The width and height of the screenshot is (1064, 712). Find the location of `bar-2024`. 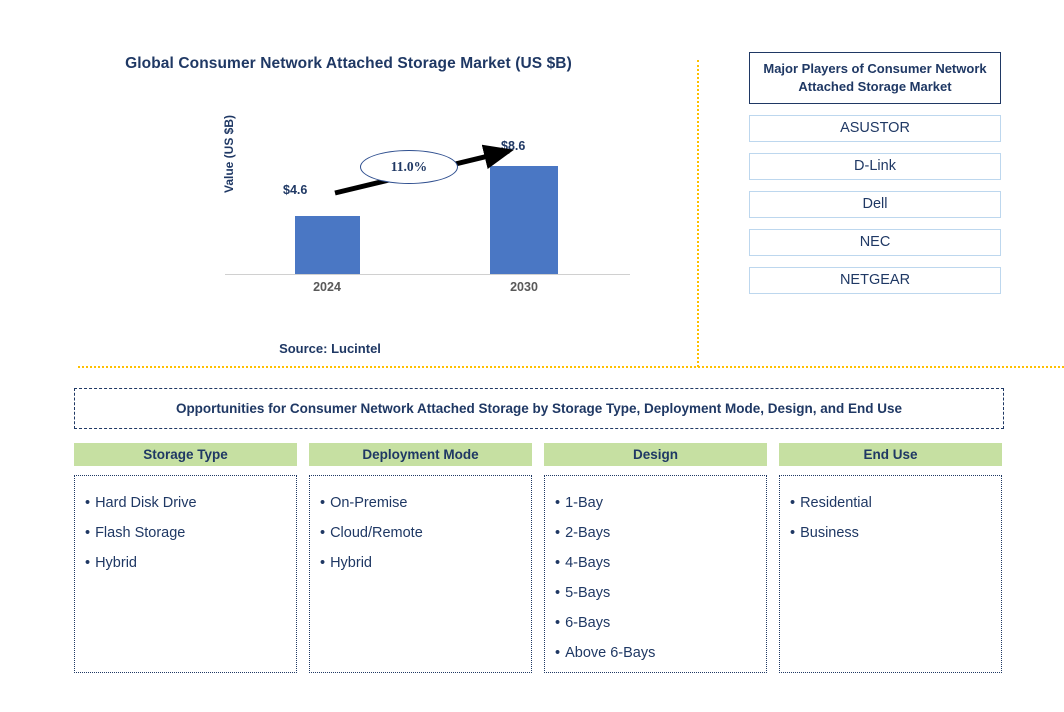

bar-2024 is located at coordinates (327, 245).